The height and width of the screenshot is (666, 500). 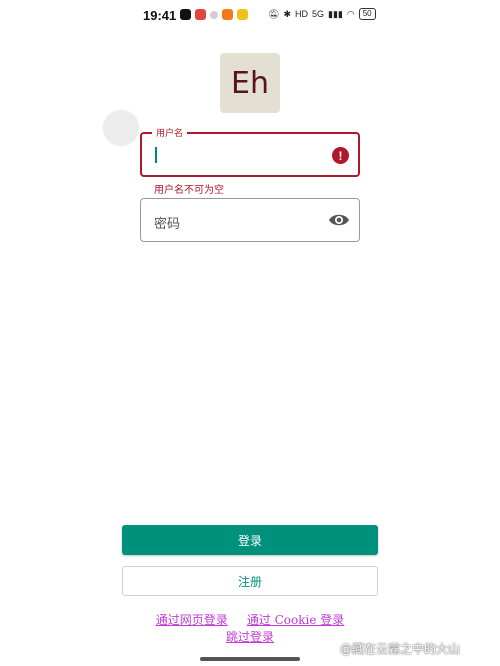 What do you see at coordinates (189, 190) in the screenshot?
I see `username-error-message: 用户名不可为空` at bounding box center [189, 190].